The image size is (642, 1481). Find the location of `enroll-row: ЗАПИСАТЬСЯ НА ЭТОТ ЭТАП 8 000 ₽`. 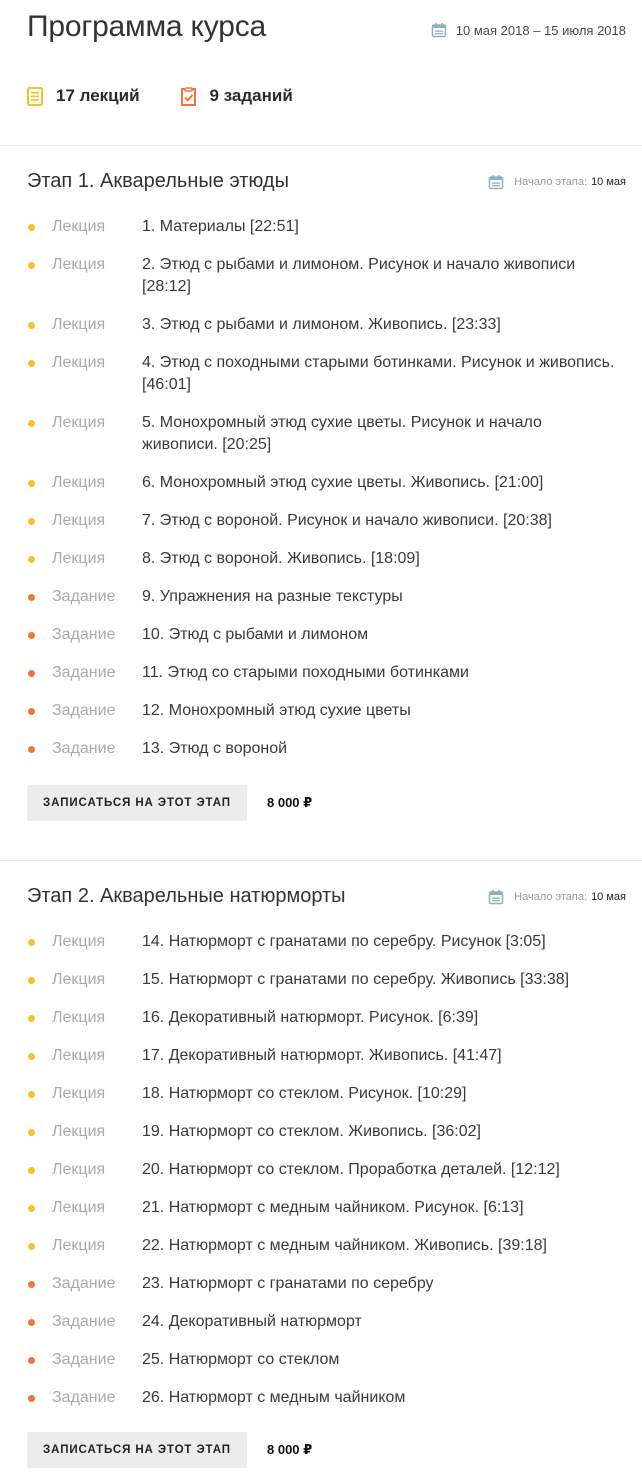

enroll-row: ЗАПИСАТЬСЯ НА ЭТОТ ЭТАП 8 000 ₽ is located at coordinates (169, 803).